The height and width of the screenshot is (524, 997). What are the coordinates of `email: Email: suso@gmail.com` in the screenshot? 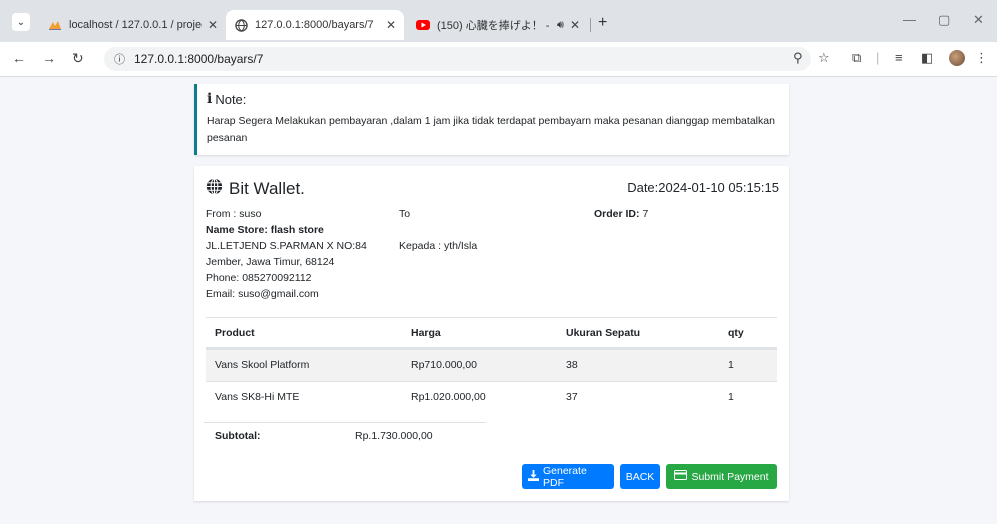 It's located at (262, 294).